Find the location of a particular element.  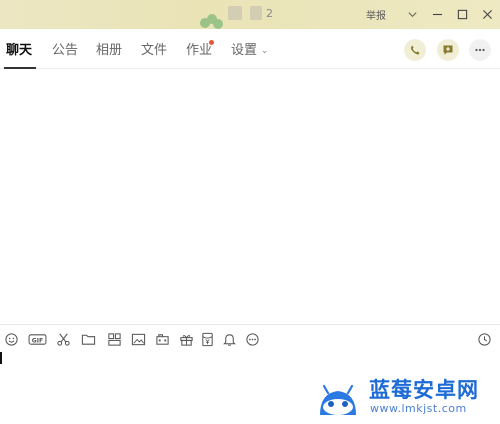

video-button is located at coordinates (162, 339).